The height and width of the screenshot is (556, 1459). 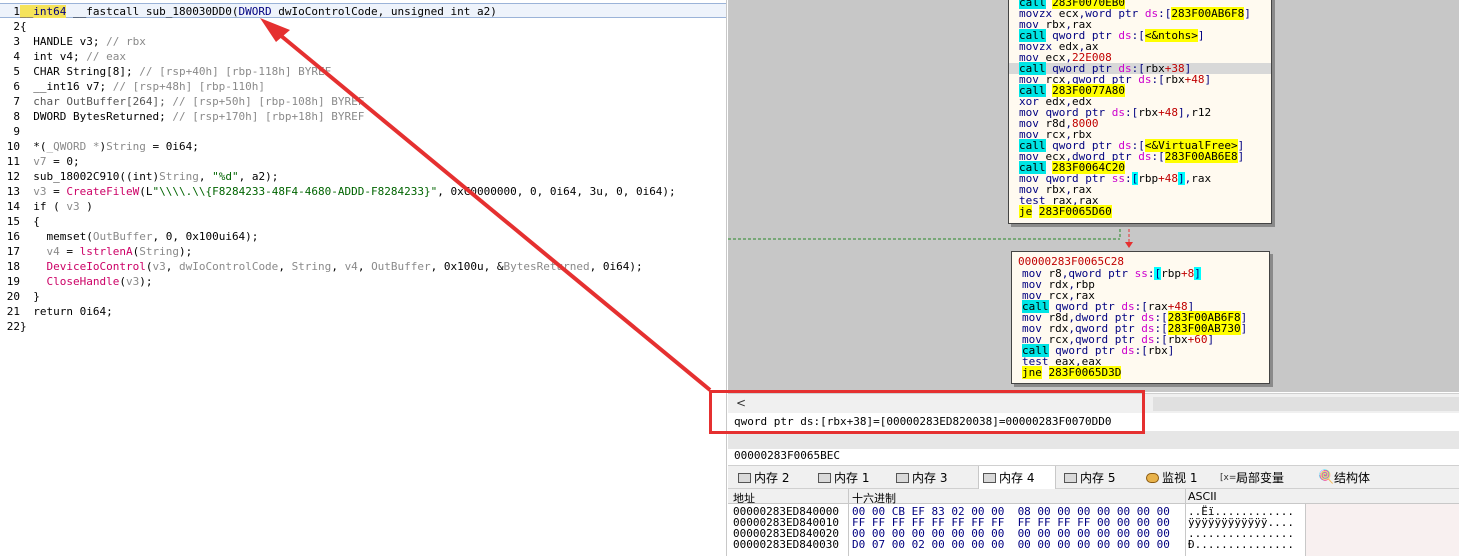 What do you see at coordinates (874, 498) in the screenshot?
I see `dump-header-hex: 十六进制` at bounding box center [874, 498].